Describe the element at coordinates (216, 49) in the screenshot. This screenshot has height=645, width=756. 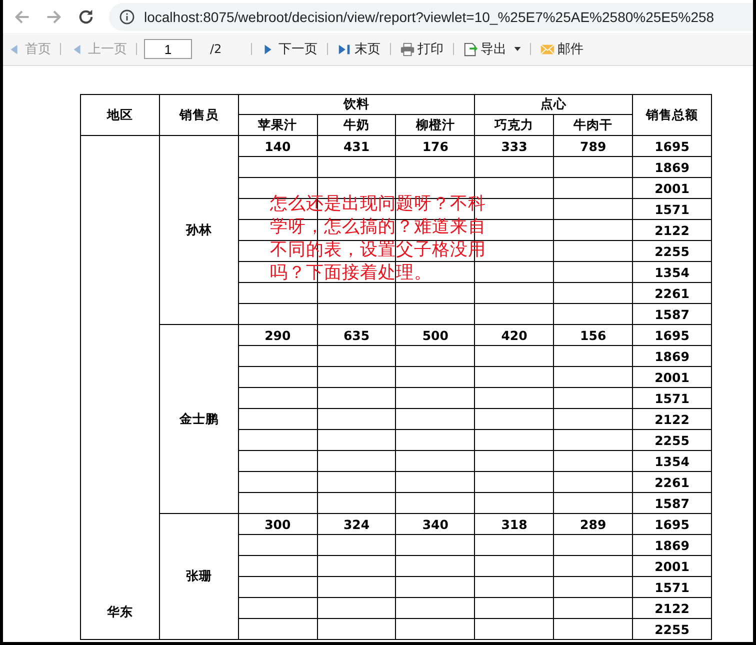
I see `page-total: /2` at that location.